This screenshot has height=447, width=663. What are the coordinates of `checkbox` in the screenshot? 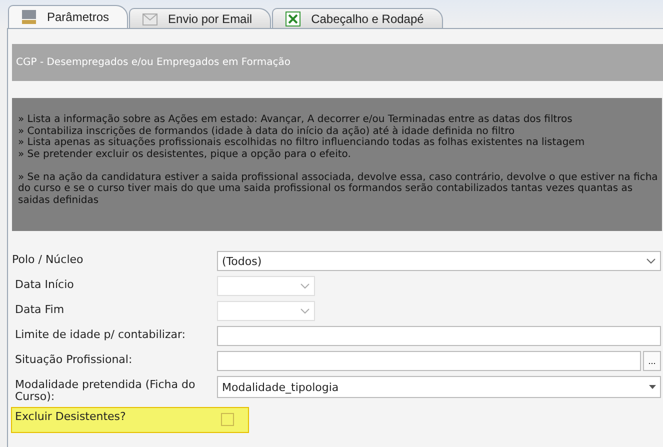 It's located at (227, 419).